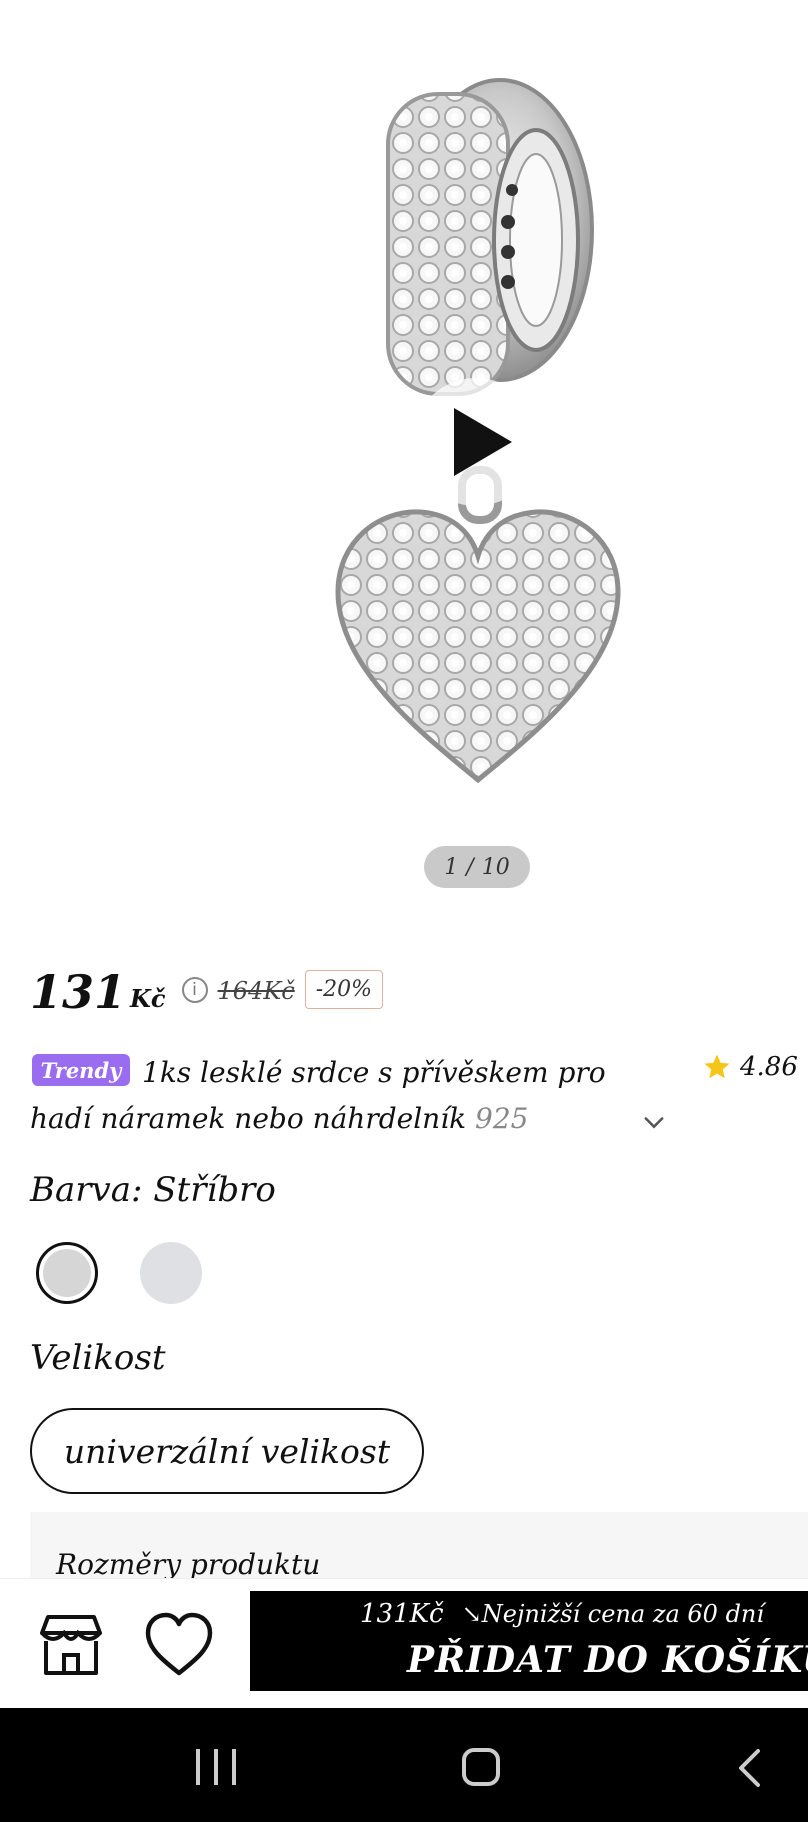  What do you see at coordinates (188, 1564) in the screenshot?
I see `dimensions-label: Rozměry produktu` at bounding box center [188, 1564].